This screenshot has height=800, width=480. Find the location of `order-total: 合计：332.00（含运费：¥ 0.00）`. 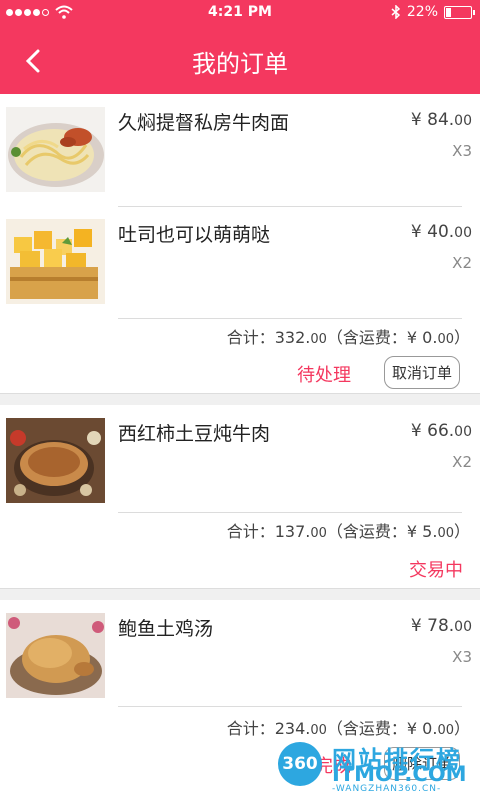

order-total: 合计：332.00（含运费：¥ 0.00） is located at coordinates (348, 337).